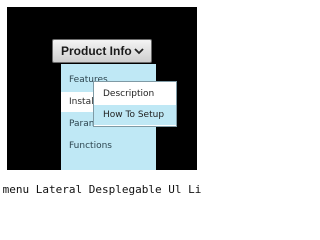 Image resolution: width=320 pixels, height=240 pixels. Describe the element at coordinates (96, 51) in the screenshot. I see `menu-button-label: Product Info` at that location.